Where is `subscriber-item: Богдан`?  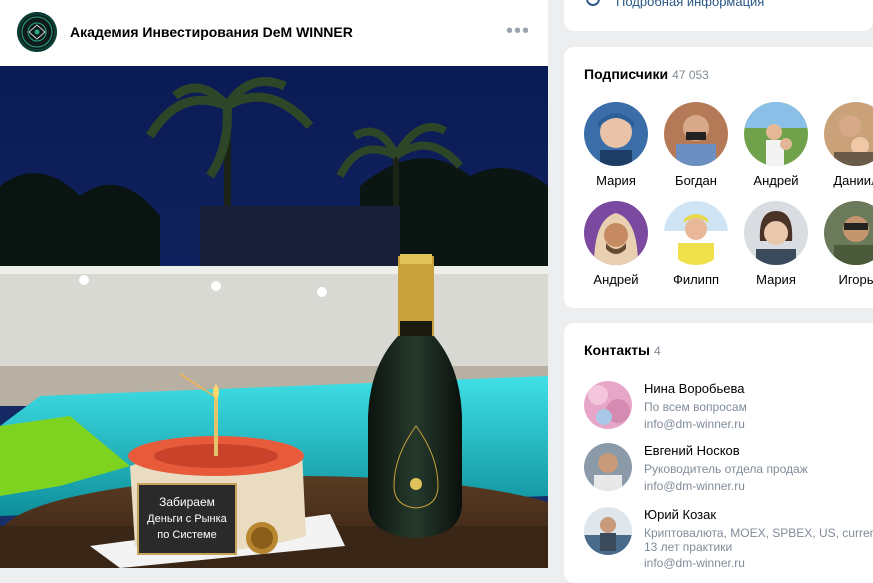
subscriber-item: Богдан is located at coordinates (696, 145).